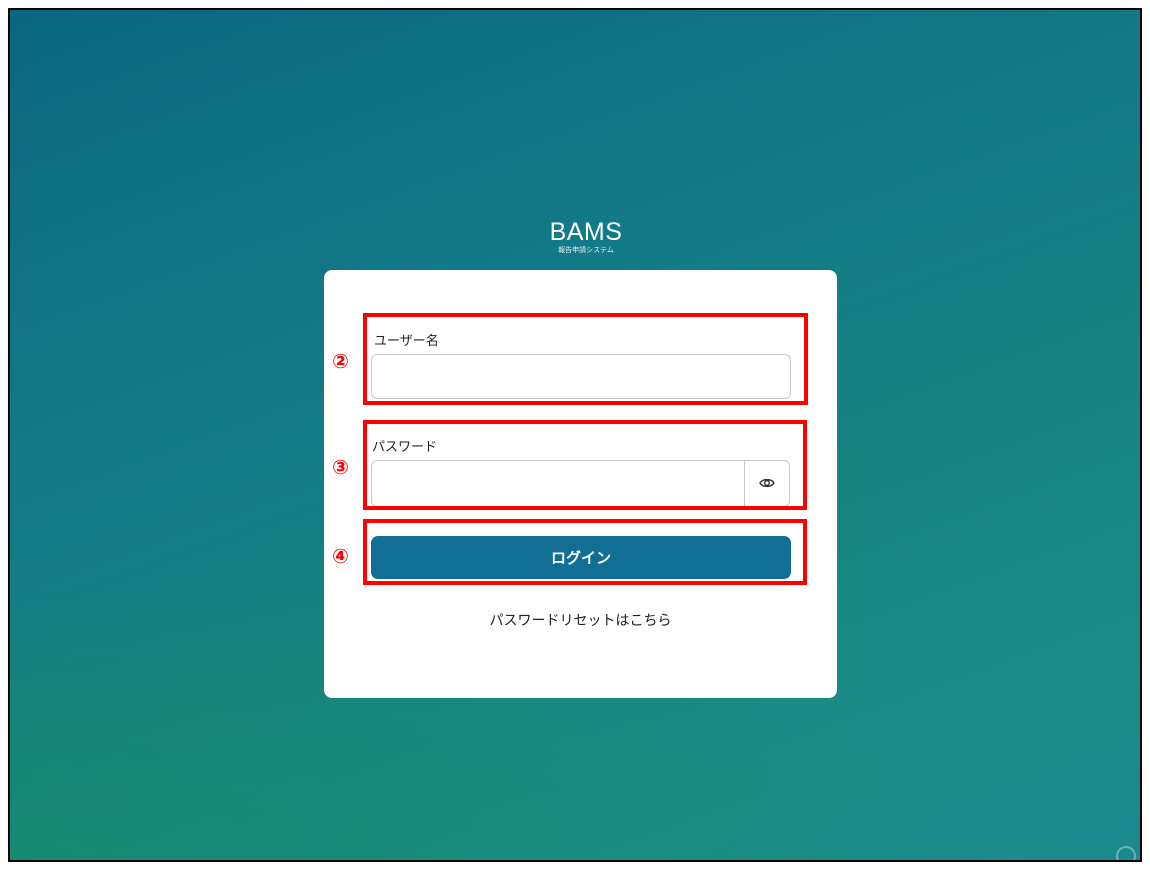 This screenshot has width=1150, height=870. What do you see at coordinates (585, 359) in the screenshot?
I see `annotation-box-username` at bounding box center [585, 359].